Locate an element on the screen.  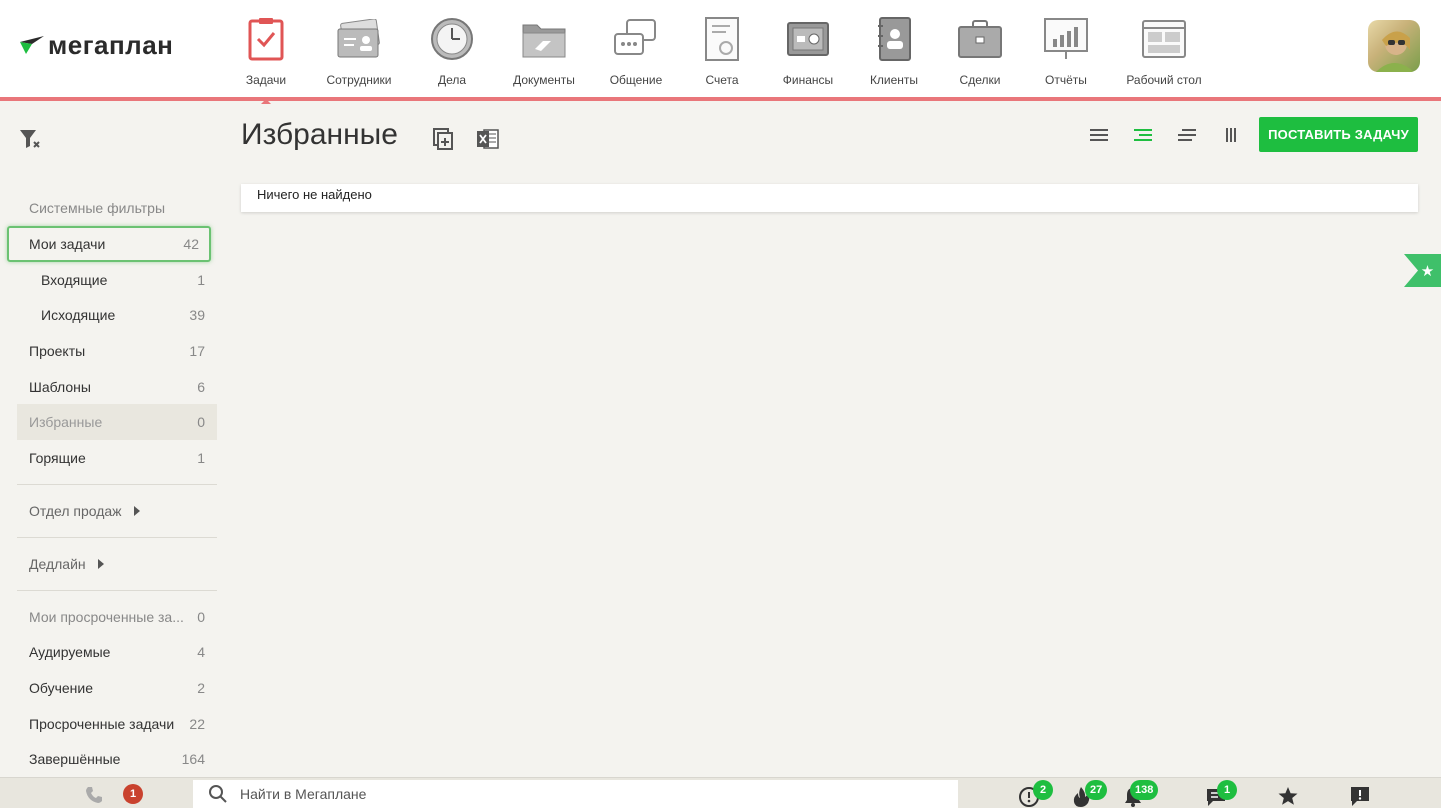
global-search is located at coordinates (575, 794).